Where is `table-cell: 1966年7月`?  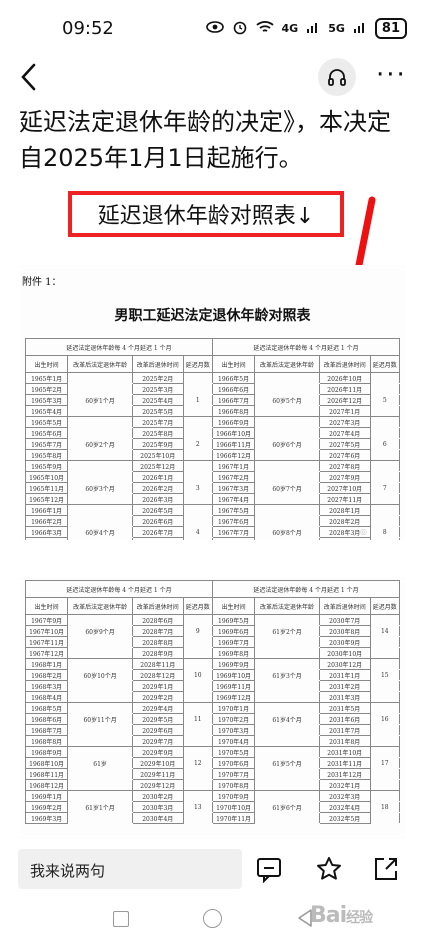
table-cell: 1966年7月 is located at coordinates (233, 400).